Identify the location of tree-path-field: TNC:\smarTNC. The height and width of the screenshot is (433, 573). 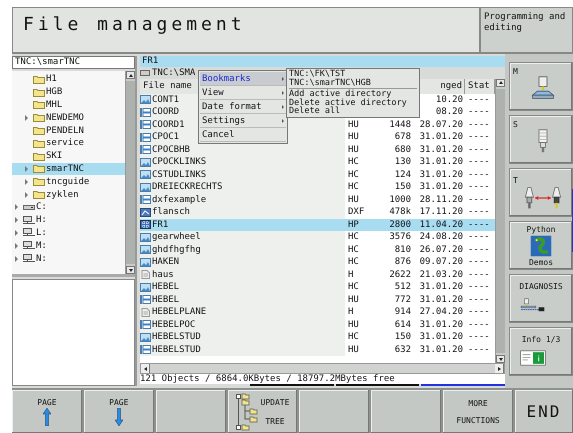
(73, 62).